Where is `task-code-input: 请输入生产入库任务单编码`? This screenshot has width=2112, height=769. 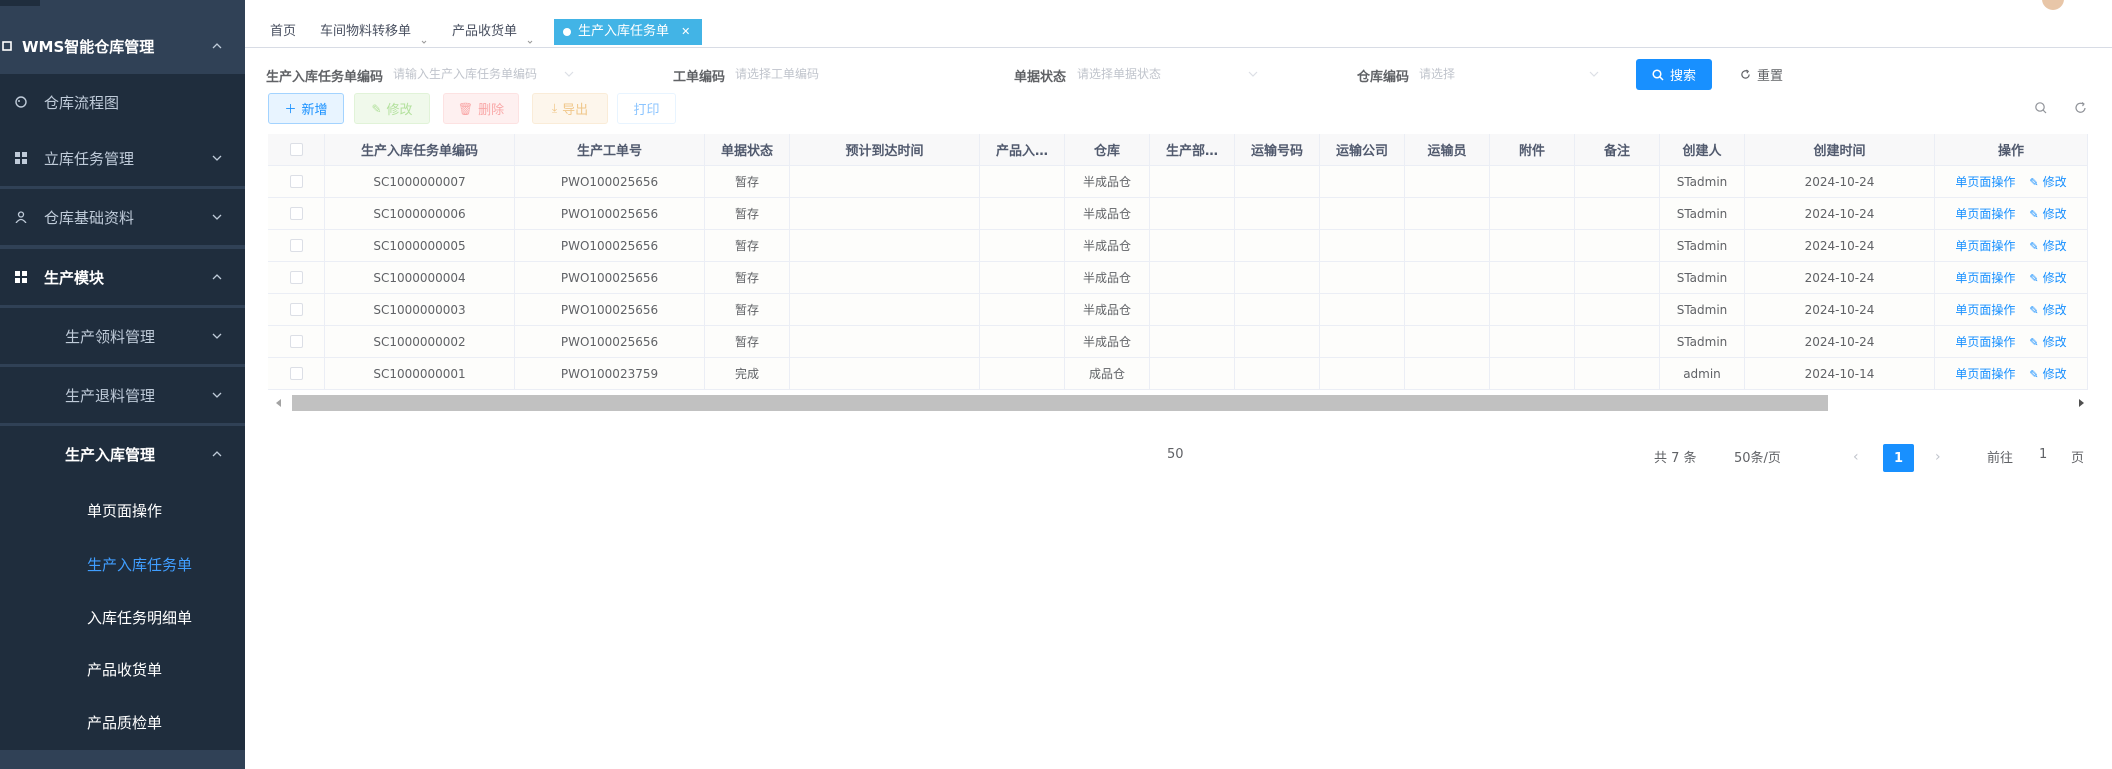
task-code-input: 请输入生产入库任务单编码 is located at coordinates (484, 74).